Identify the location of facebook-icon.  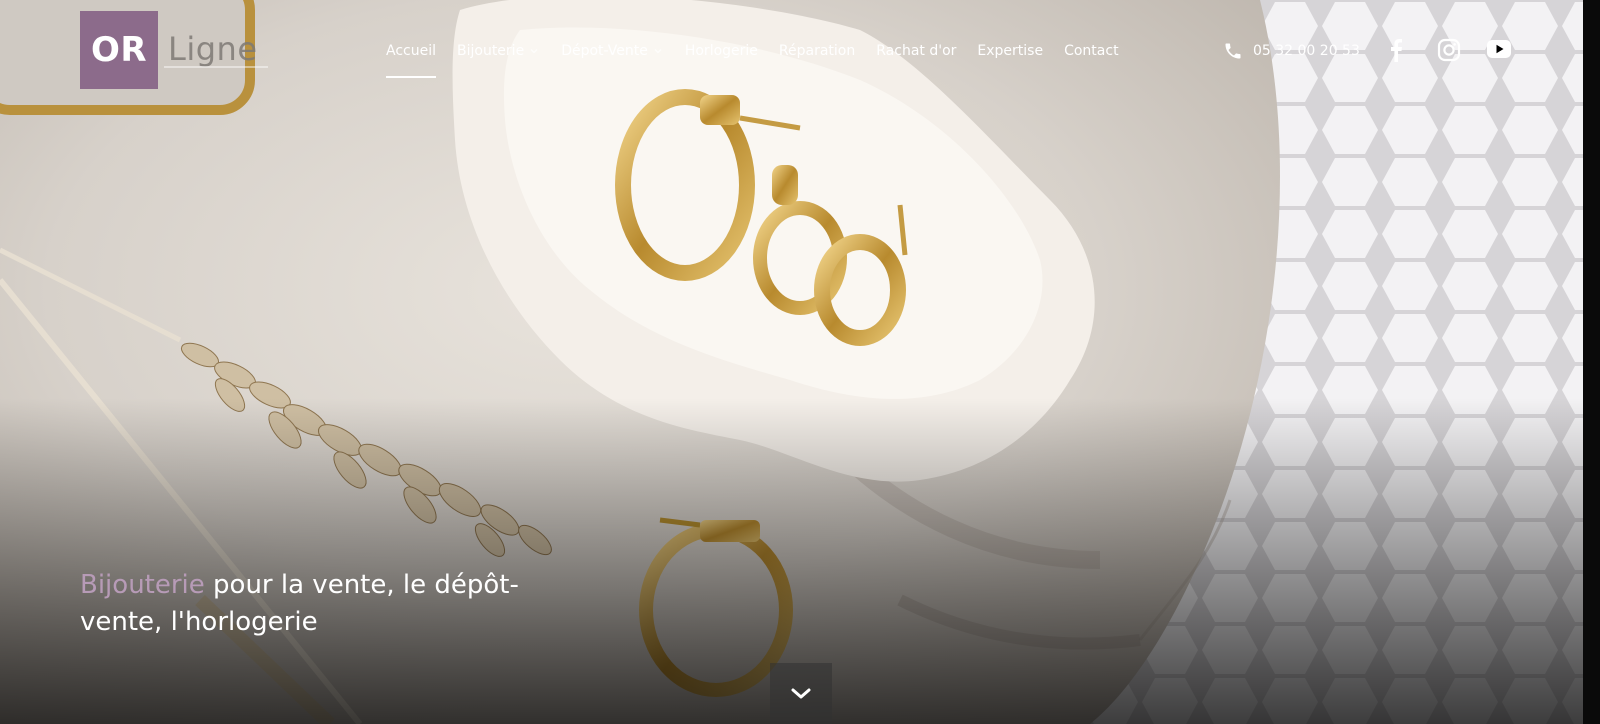
(1396, 50).